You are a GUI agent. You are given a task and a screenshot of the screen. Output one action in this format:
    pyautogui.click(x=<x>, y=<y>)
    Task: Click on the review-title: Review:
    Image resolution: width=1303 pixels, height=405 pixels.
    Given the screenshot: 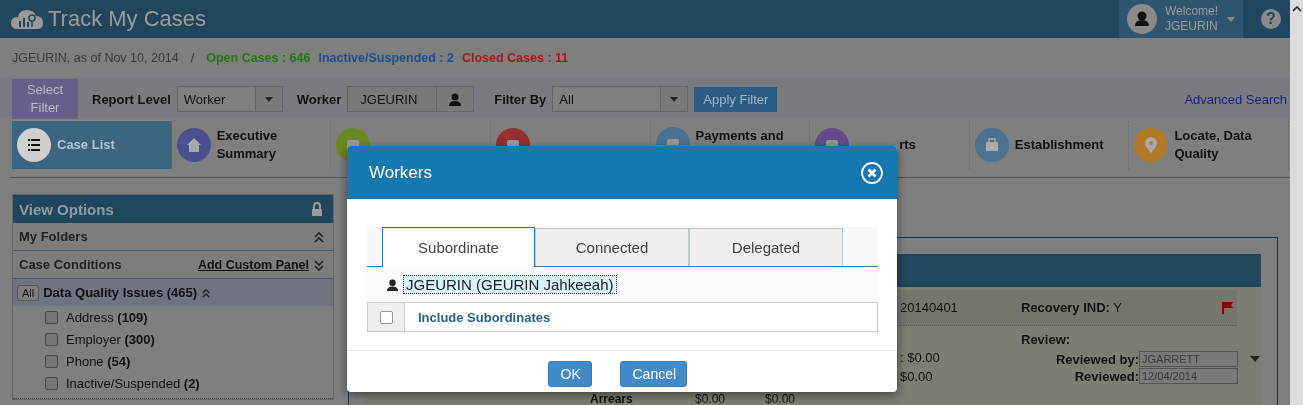 What is the action you would take?
    pyautogui.click(x=1046, y=340)
    